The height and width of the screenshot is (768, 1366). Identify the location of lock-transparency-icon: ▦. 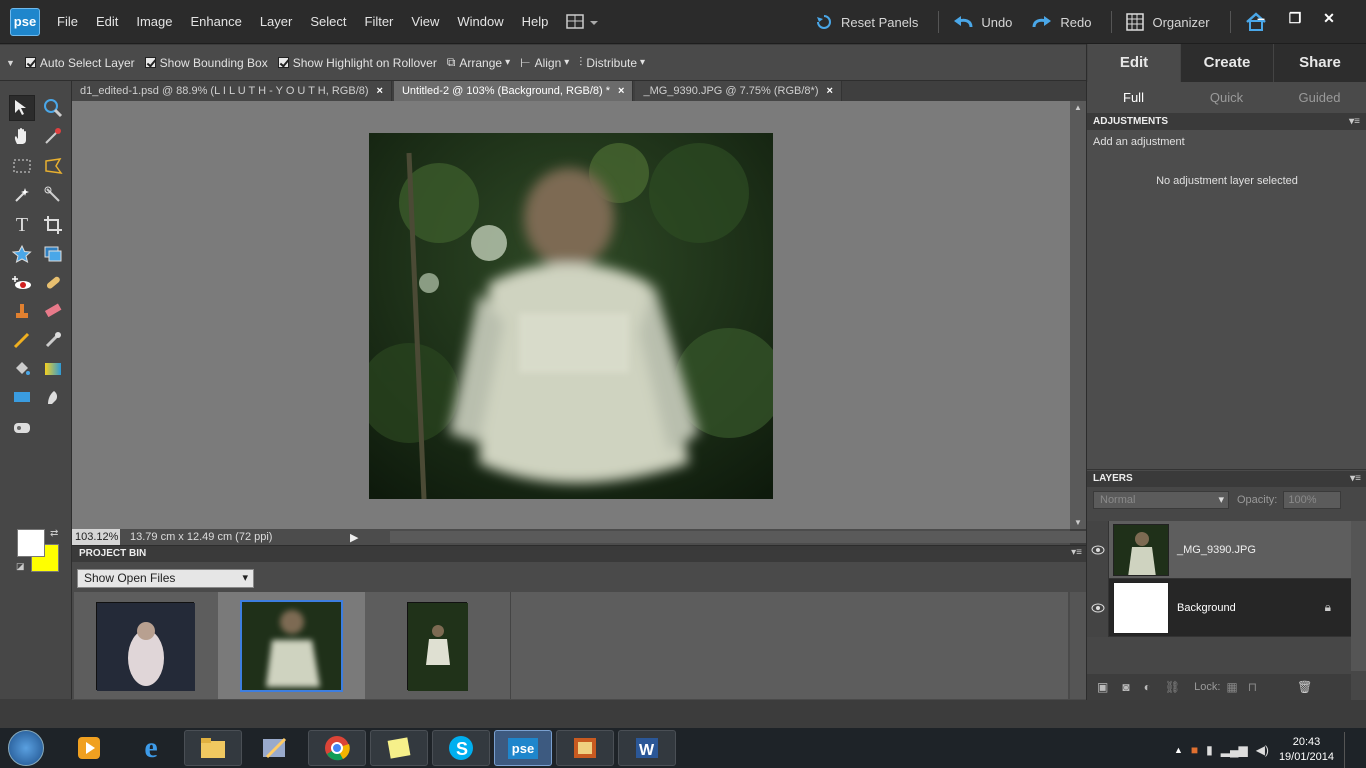
(1231, 687).